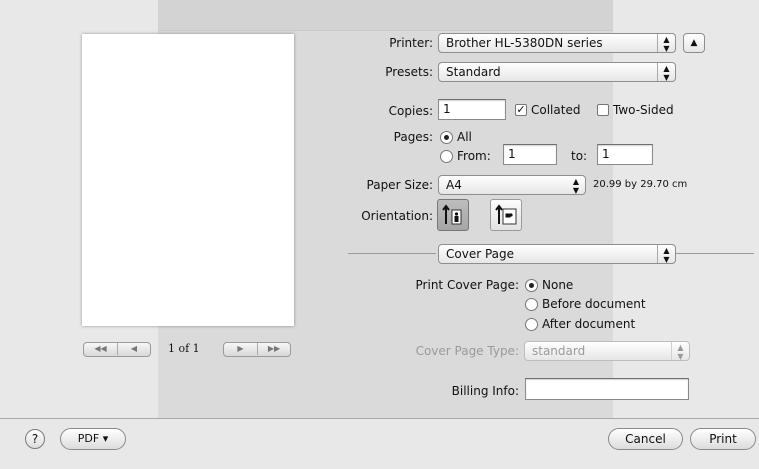 This screenshot has height=469, width=759. What do you see at coordinates (241, 349) in the screenshot?
I see `next-page-icon: ▶` at bounding box center [241, 349].